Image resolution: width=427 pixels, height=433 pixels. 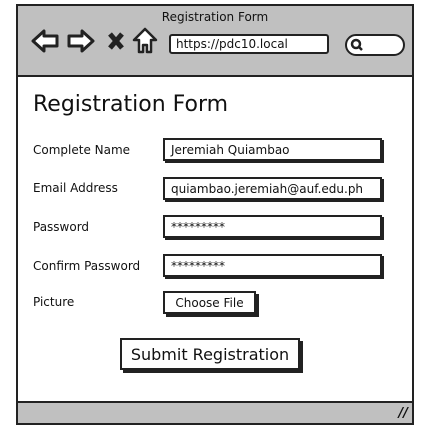 What do you see at coordinates (45, 41) in the screenshot?
I see `back-icon` at bounding box center [45, 41].